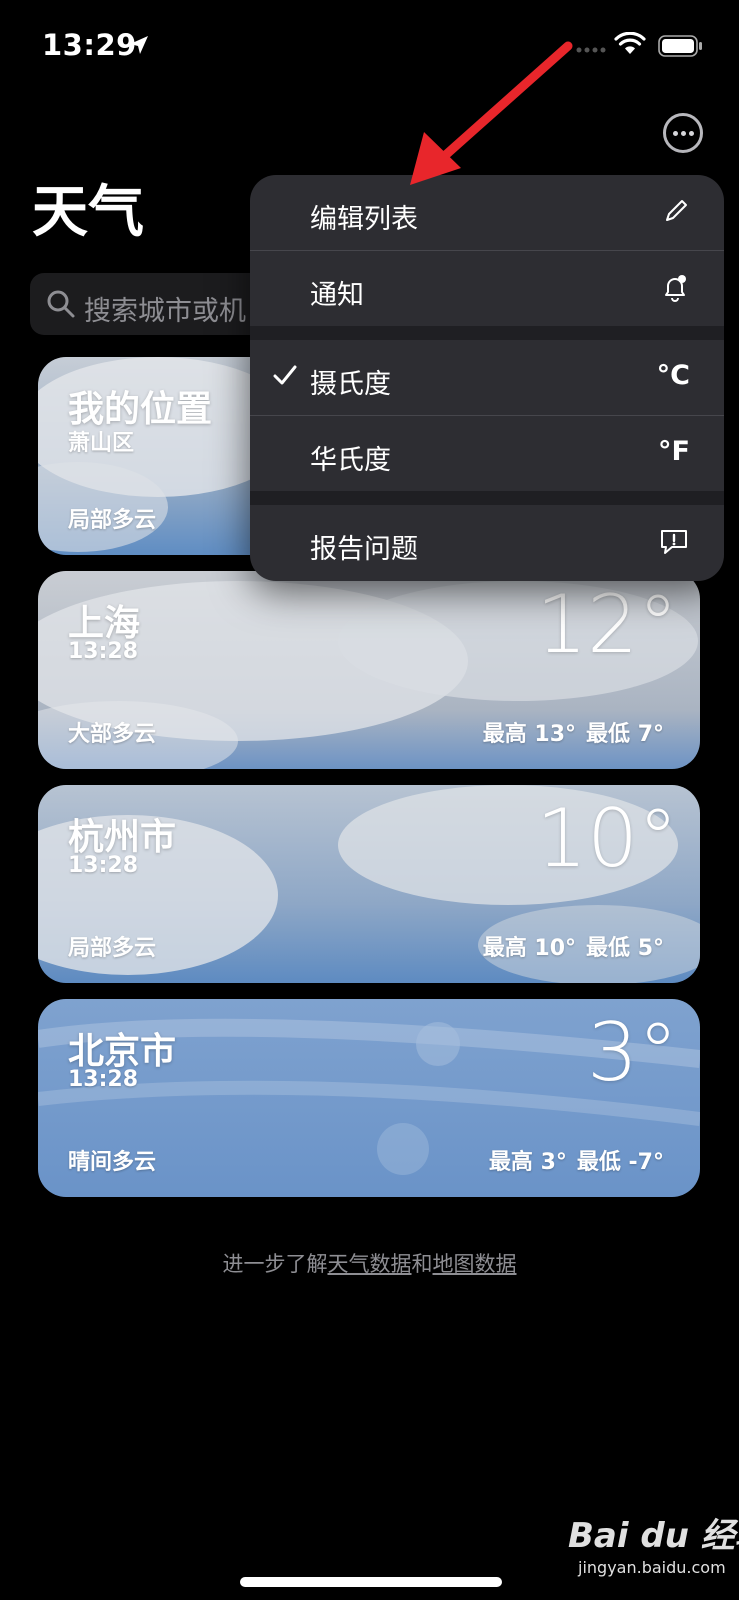 The height and width of the screenshot is (1600, 739). What do you see at coordinates (673, 375) in the screenshot?
I see `celsius-unit: °C` at bounding box center [673, 375].